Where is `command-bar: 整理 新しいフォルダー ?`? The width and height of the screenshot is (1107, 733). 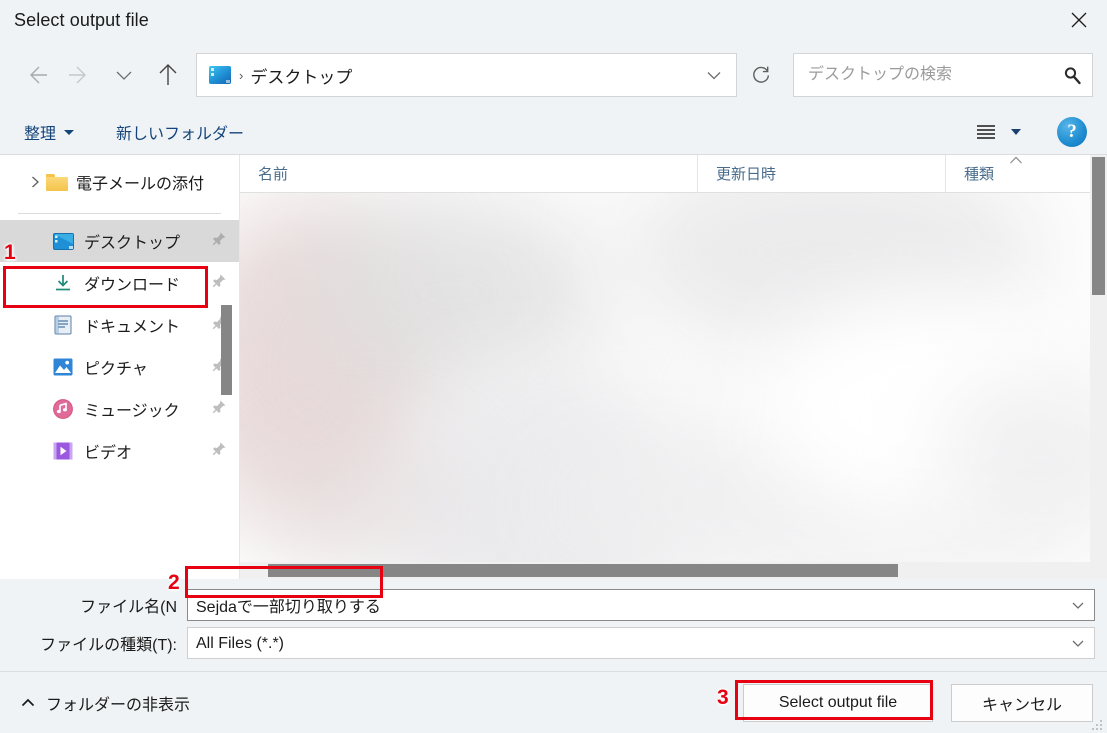
command-bar: 整理 新しいフォルダー ? is located at coordinates (553, 132).